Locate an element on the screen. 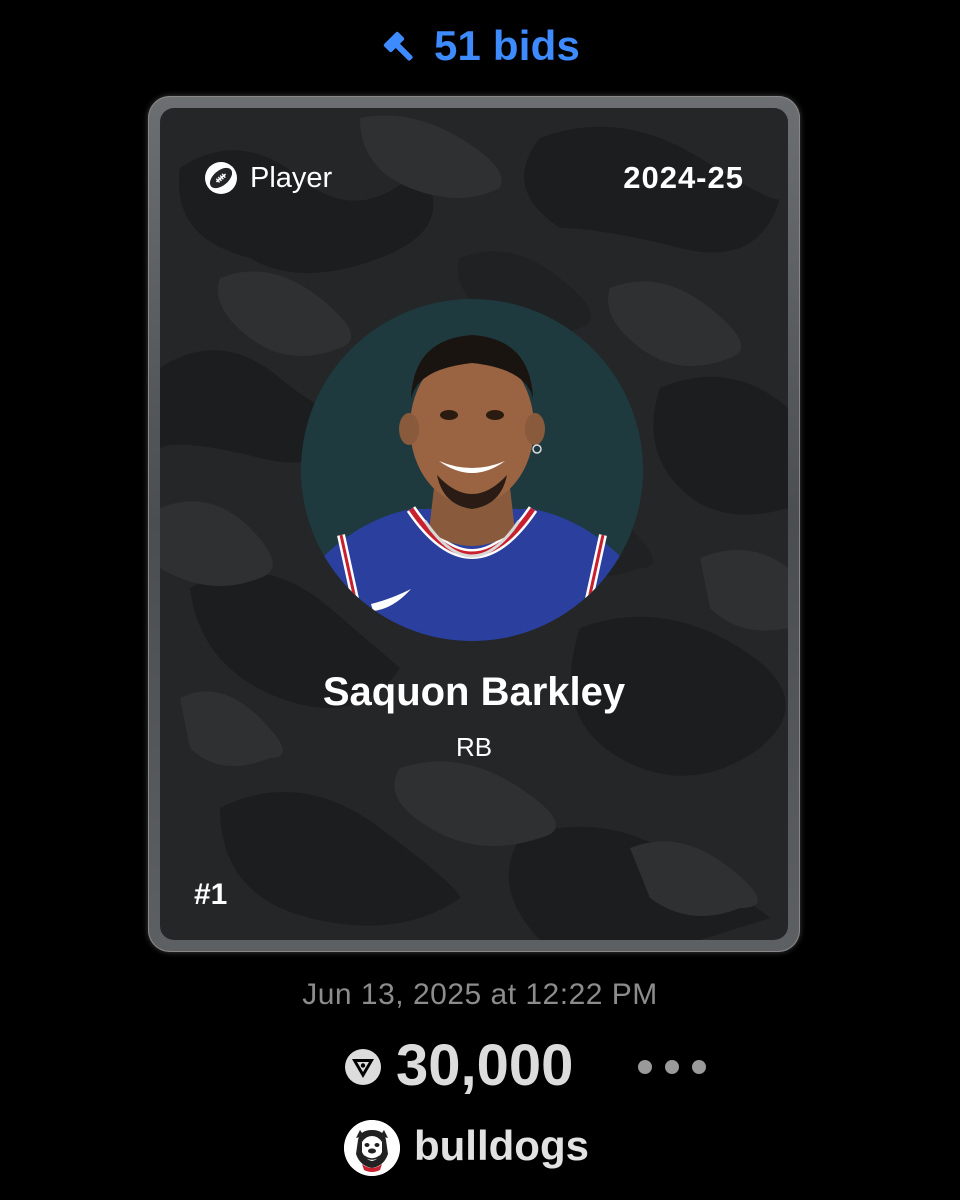  bulldog-logo-icon is located at coordinates (372, 1148).